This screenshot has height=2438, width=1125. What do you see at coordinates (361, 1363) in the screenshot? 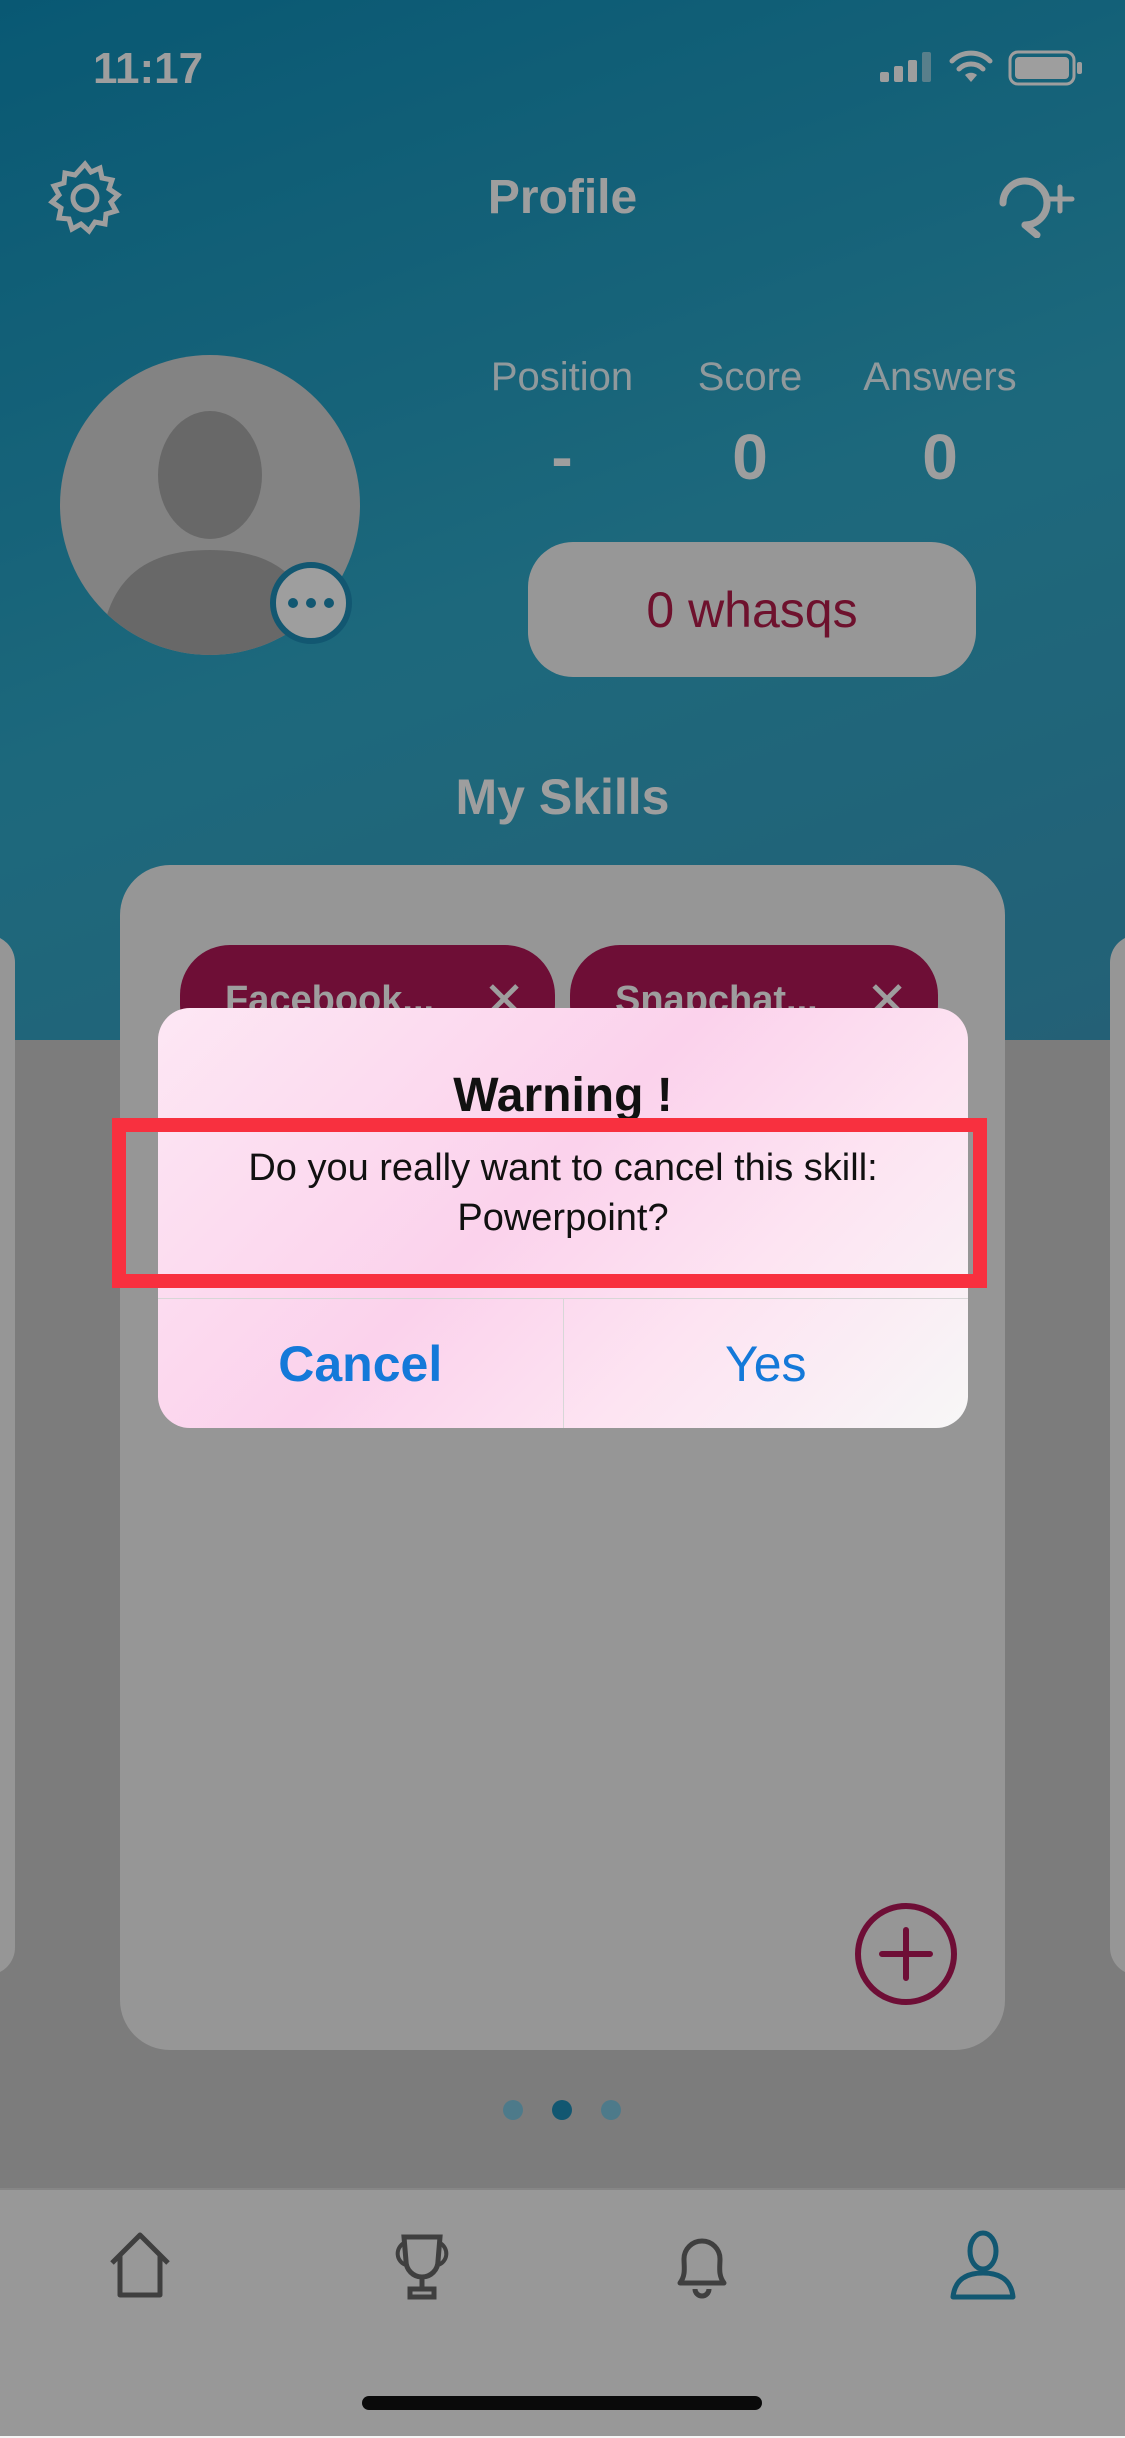
I see `cancel-button: Cancel` at bounding box center [361, 1363].